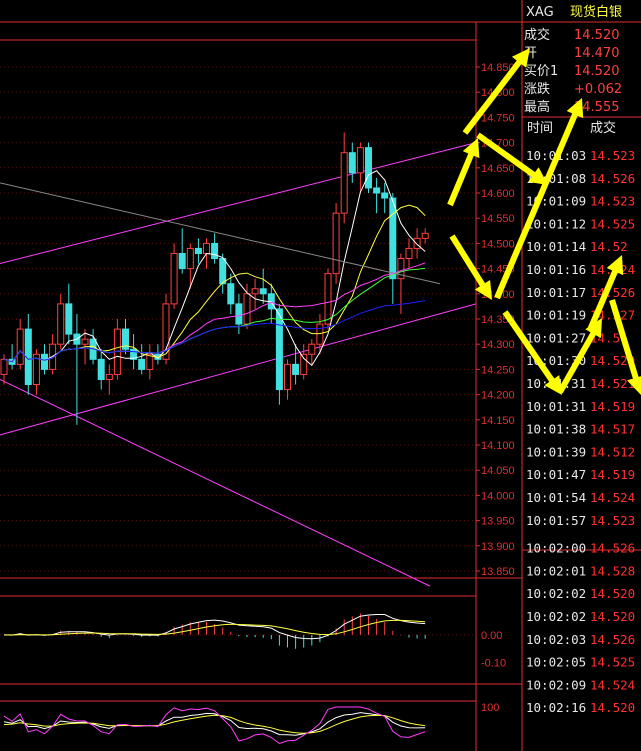  Describe the element at coordinates (556, 707) in the screenshot. I see `tick-time: 10:02:16` at that location.